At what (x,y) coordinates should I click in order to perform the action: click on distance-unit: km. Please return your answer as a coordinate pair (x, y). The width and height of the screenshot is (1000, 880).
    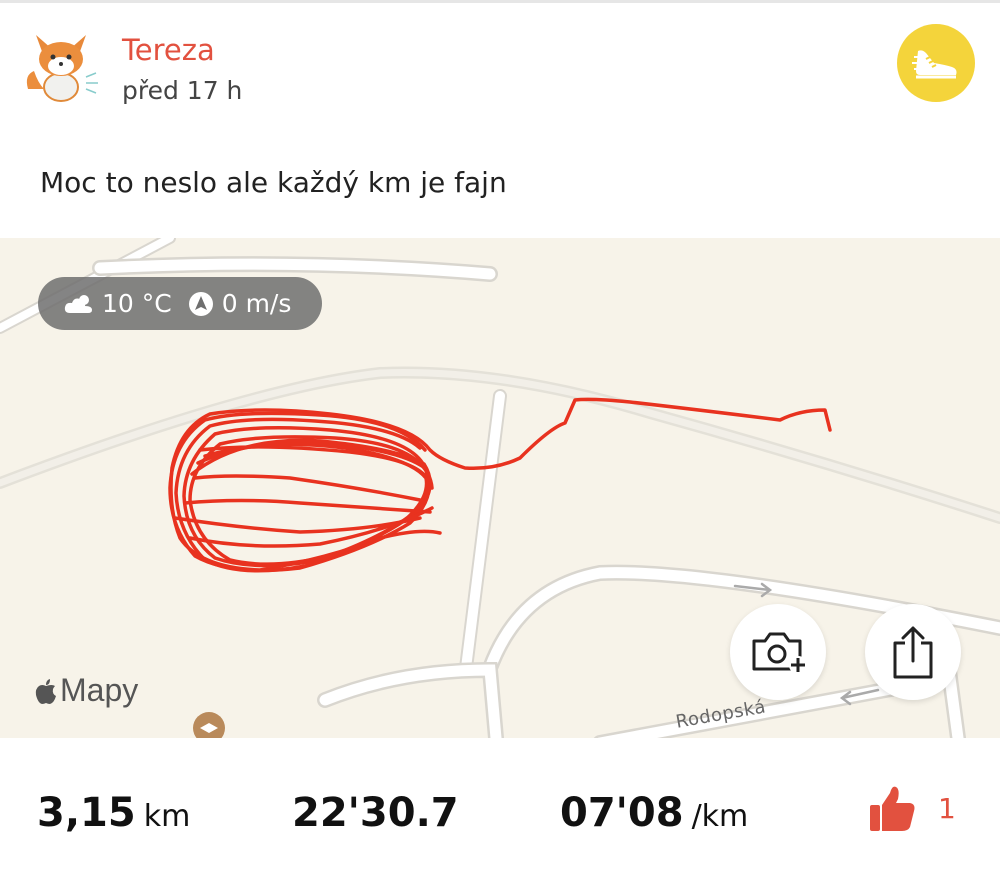
    Looking at the image, I should click on (167, 816).